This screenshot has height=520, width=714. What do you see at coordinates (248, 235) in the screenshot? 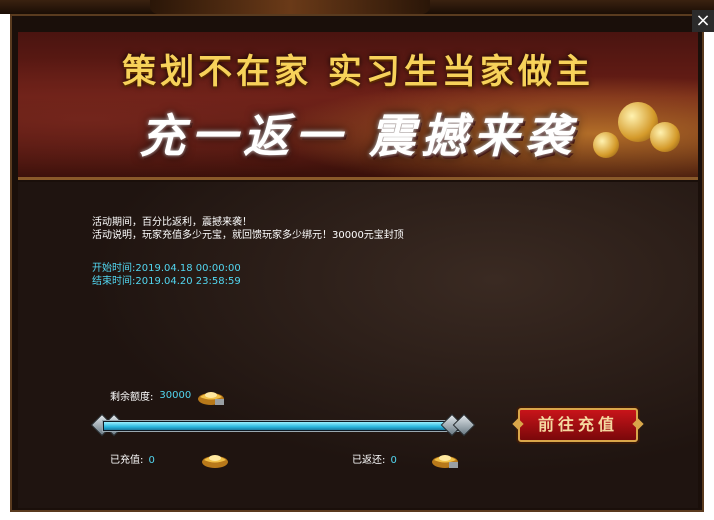
I see `event-rules-text: 活动说明，玩家充值多少元宝，就回馈玩家多少绑元！30000元宝封顶` at bounding box center [248, 235].